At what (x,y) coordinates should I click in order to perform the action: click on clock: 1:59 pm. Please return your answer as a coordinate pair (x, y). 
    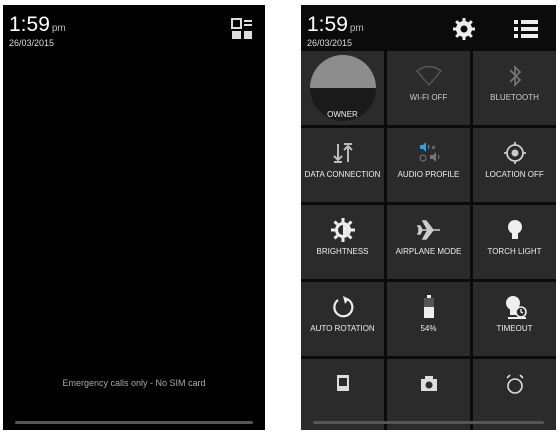
    Looking at the image, I should click on (37, 26).